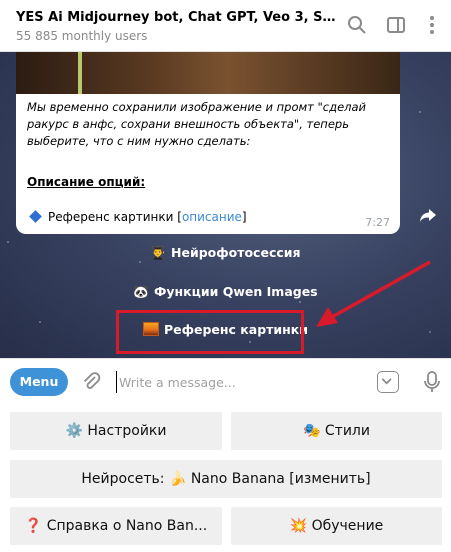 This screenshot has height=552, width=451. What do you see at coordinates (298, 526) in the screenshot?
I see `collision-icon: 💥` at bounding box center [298, 526].